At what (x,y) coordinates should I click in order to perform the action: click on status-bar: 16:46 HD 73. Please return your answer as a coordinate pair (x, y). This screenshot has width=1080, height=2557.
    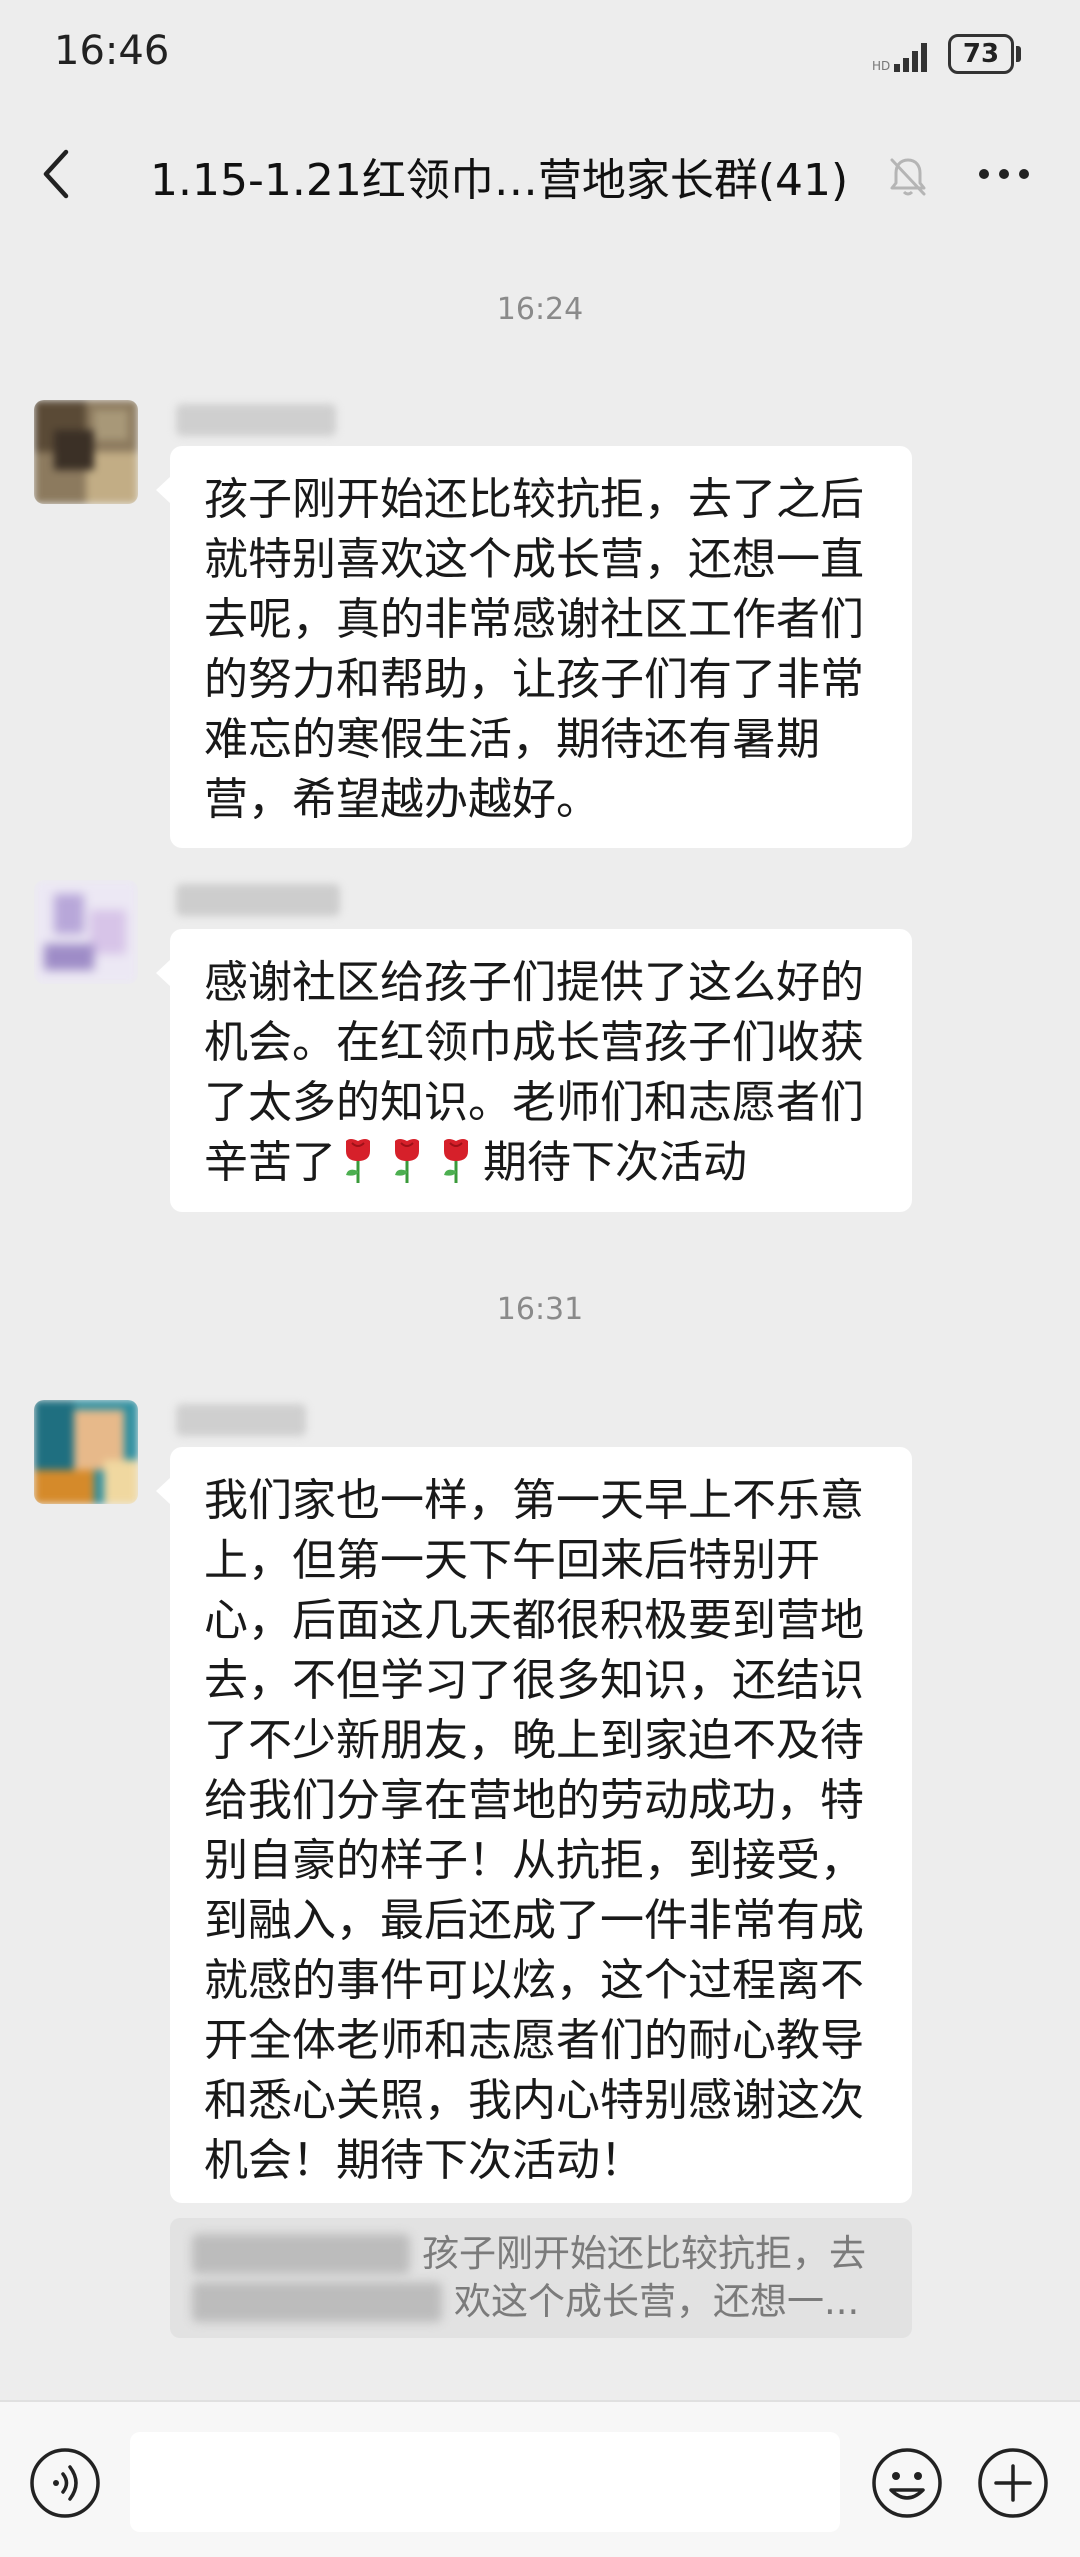
    Looking at the image, I should click on (540, 55).